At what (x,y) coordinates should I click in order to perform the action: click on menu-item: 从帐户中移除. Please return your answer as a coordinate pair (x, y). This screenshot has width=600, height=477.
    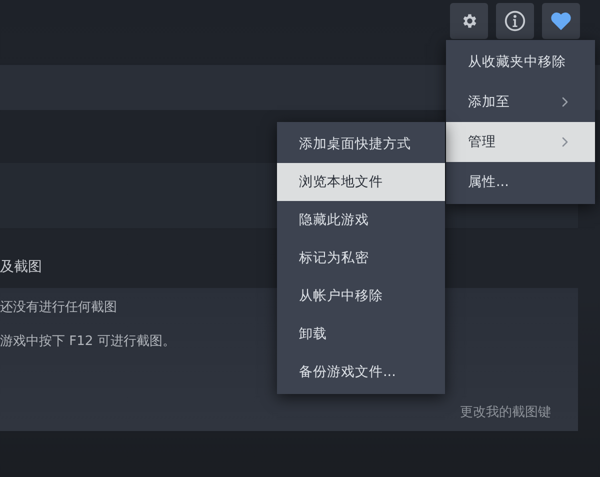
    Looking at the image, I should click on (361, 296).